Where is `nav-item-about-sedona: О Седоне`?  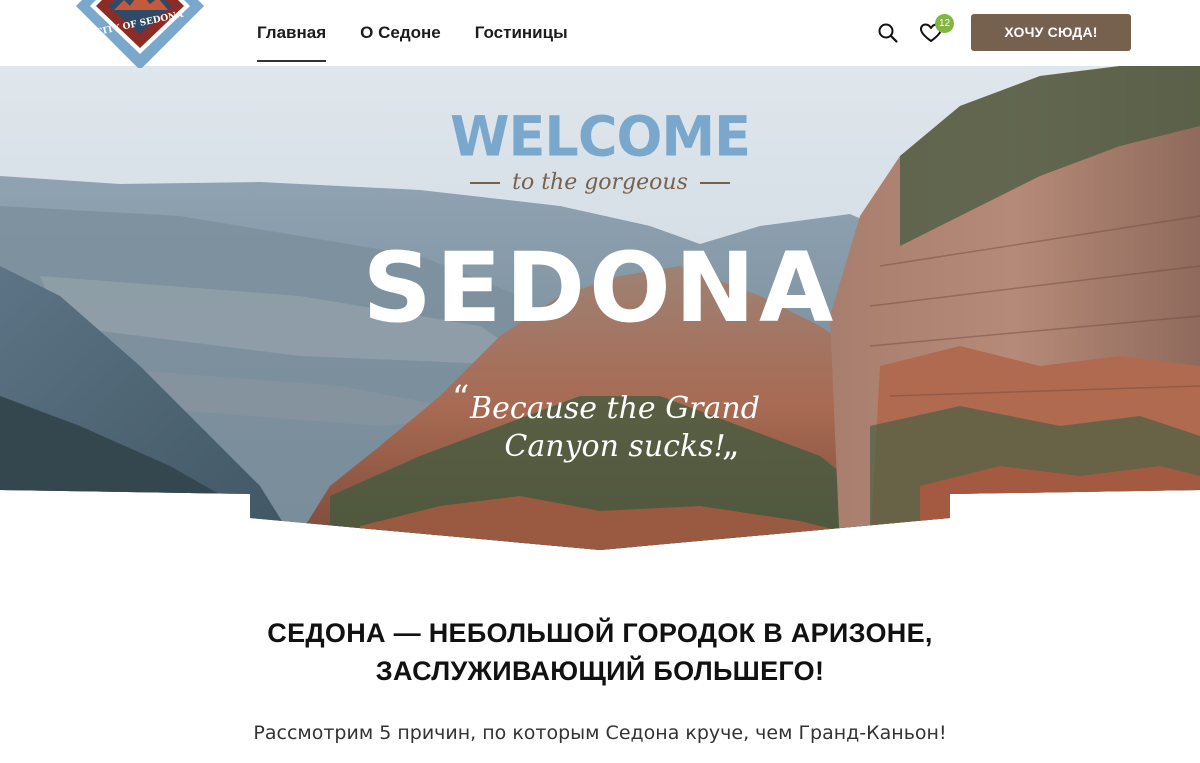 nav-item-about-sedona: О Седоне is located at coordinates (400, 33).